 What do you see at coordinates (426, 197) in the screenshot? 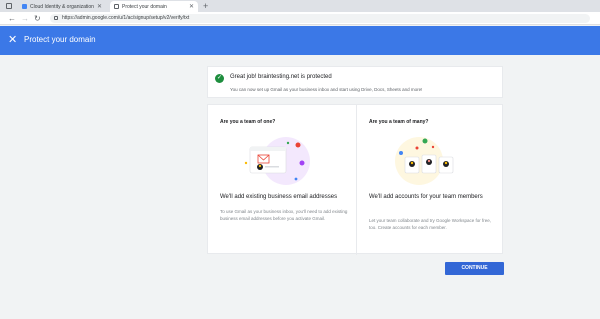
I see `option-heading: We'll add accounts for your team members` at bounding box center [426, 197].